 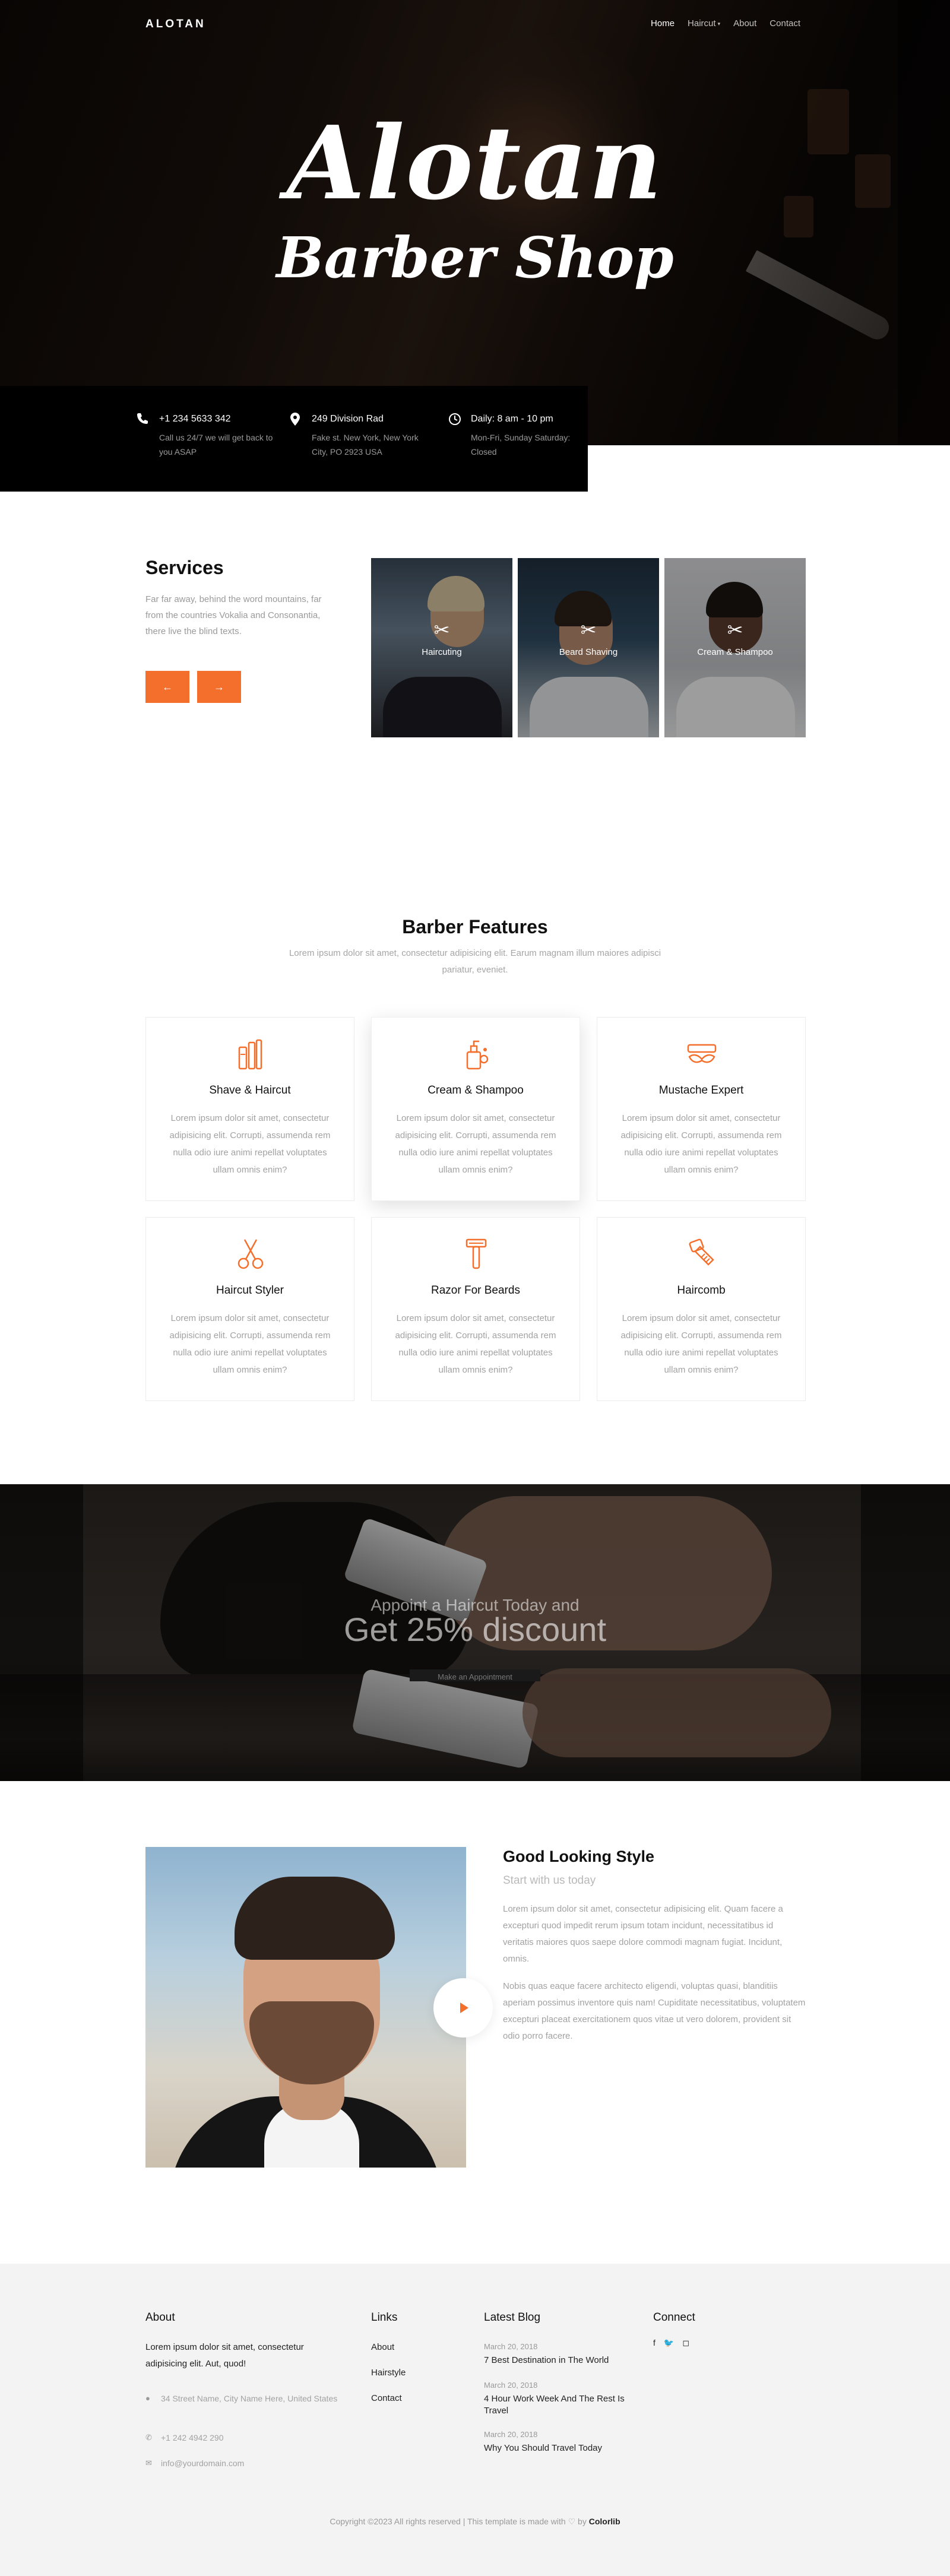 I want to click on footer-link-hairstyle: Hairstyle, so click(x=388, y=2373).